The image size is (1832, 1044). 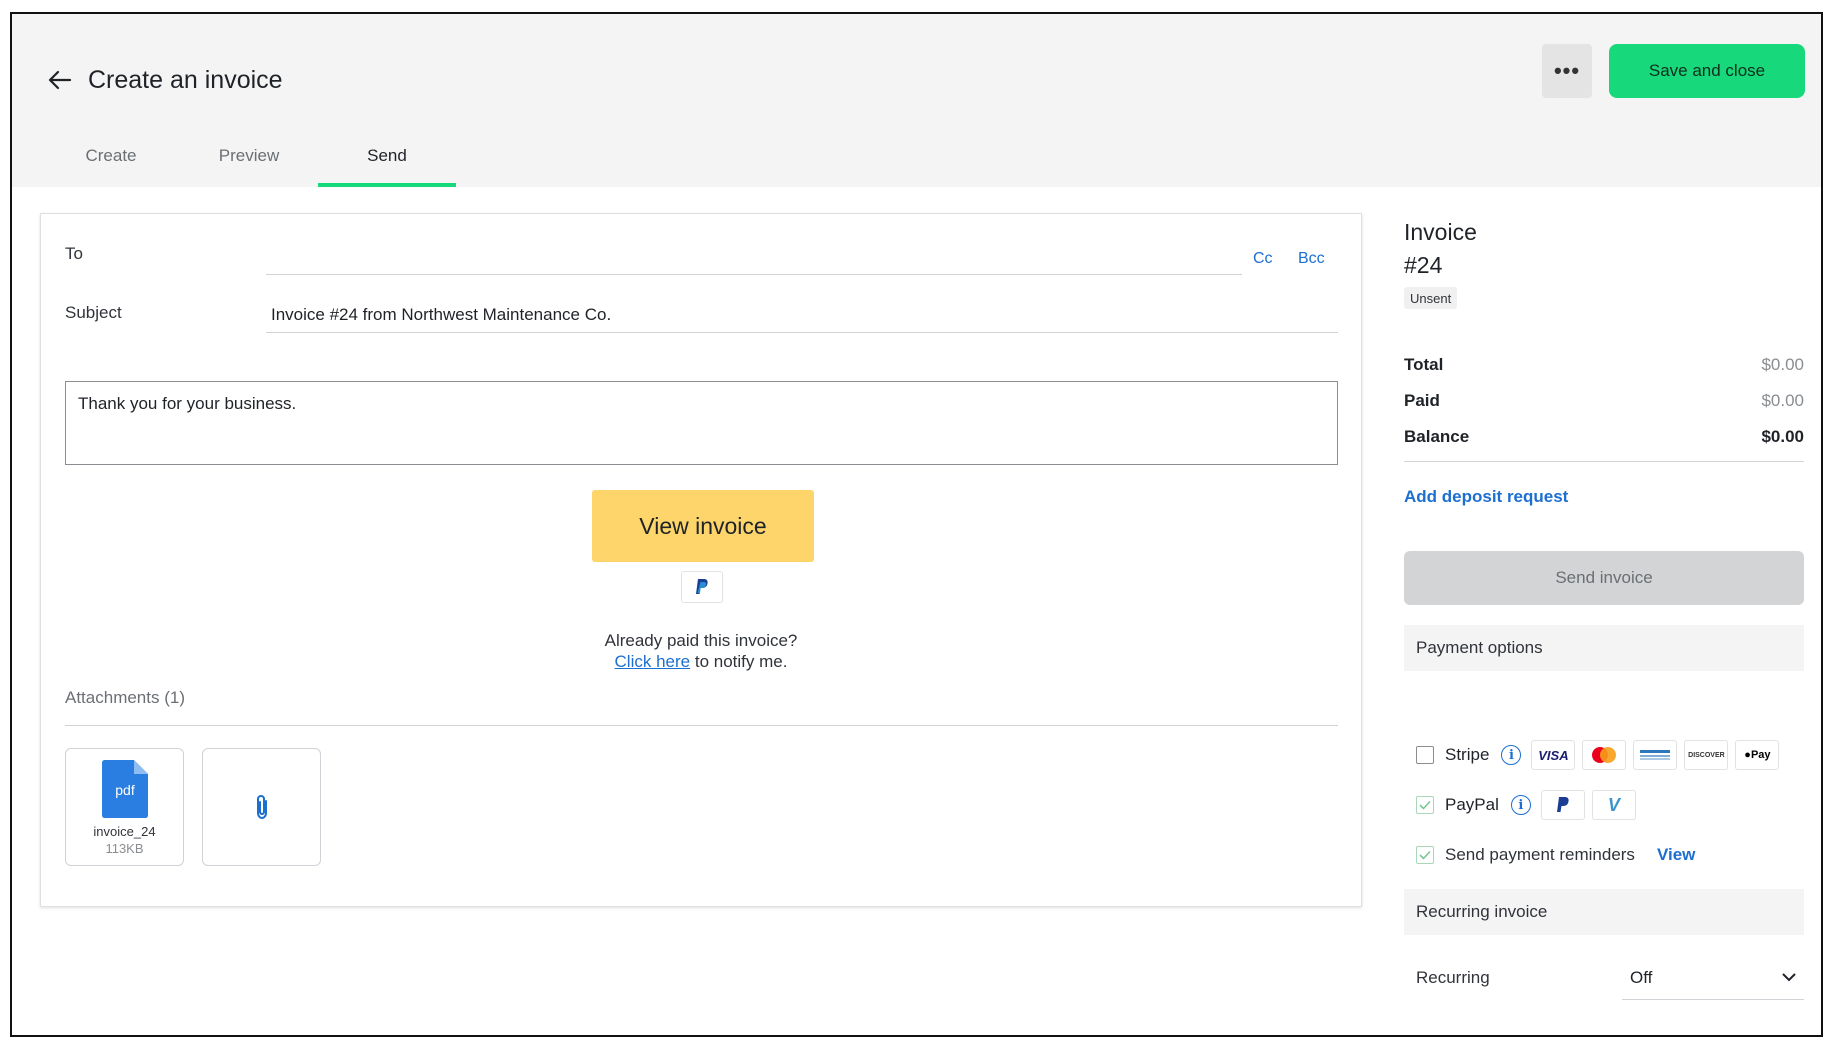 I want to click on balance-label: Balance, so click(x=1437, y=436).